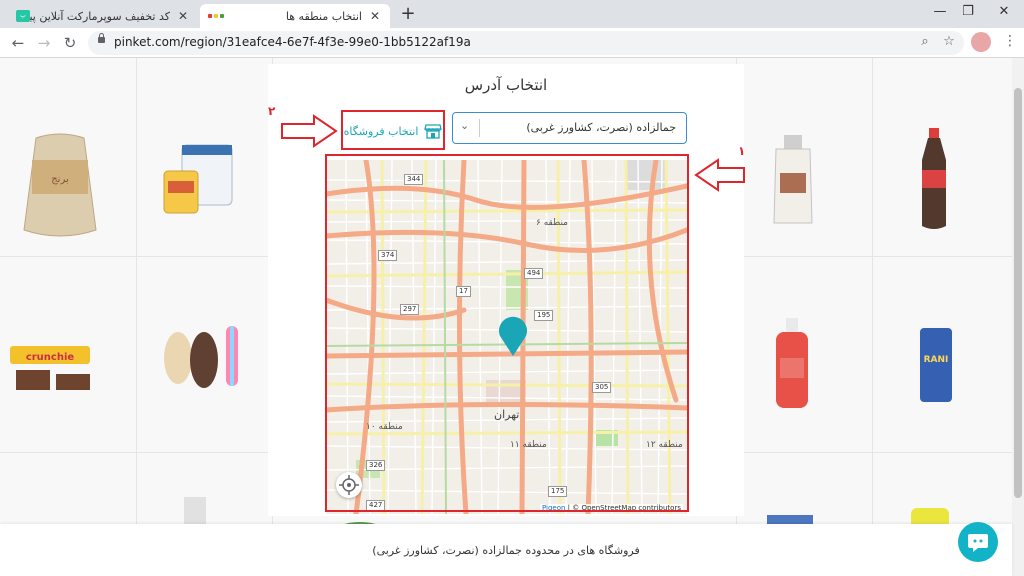  Describe the element at coordinates (968, 12) in the screenshot. I see `restore-icon: ❐` at that location.